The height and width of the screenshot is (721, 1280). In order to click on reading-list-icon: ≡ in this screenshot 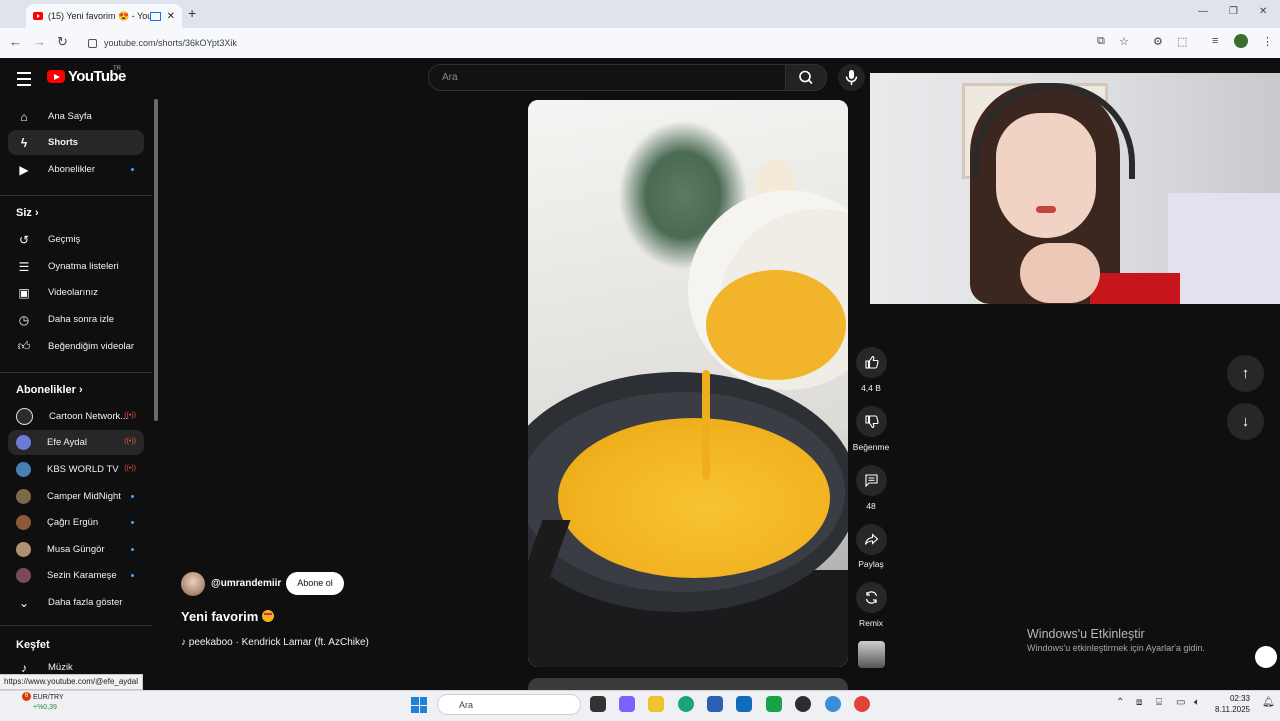, I will do `click(1215, 41)`.